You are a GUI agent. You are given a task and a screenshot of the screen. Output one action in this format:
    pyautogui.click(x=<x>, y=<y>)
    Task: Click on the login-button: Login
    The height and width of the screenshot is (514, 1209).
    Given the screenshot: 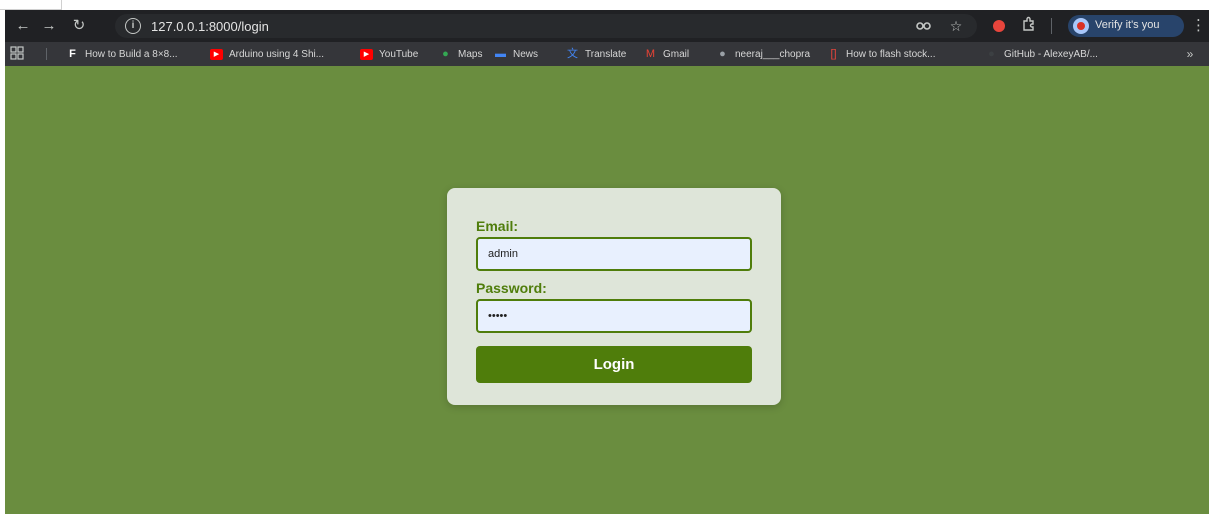 What is the action you would take?
    pyautogui.click(x=614, y=364)
    